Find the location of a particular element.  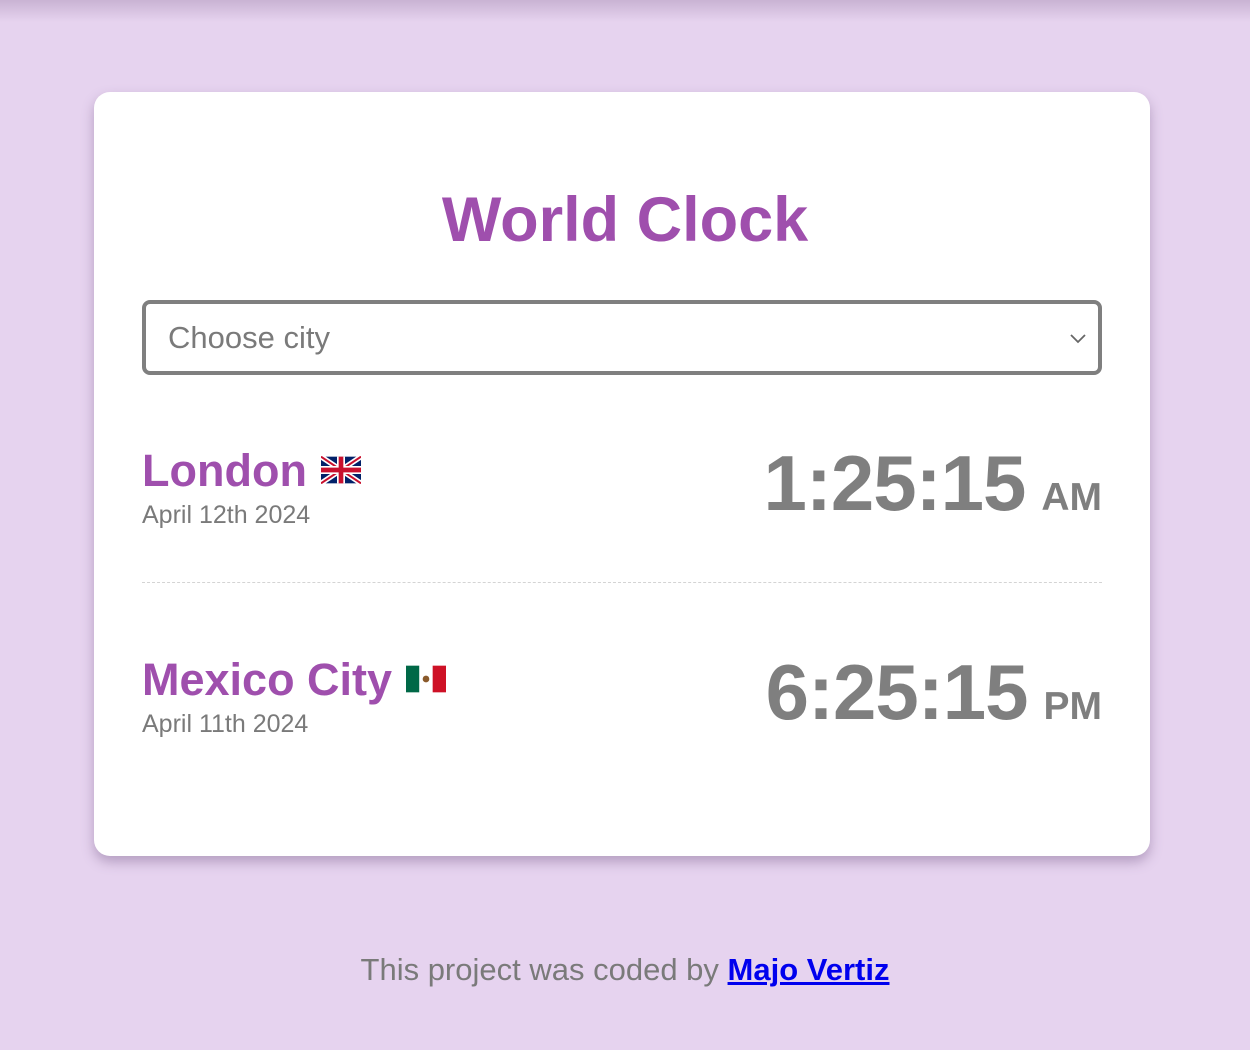

city-select-value: Choose city is located at coordinates (249, 337).